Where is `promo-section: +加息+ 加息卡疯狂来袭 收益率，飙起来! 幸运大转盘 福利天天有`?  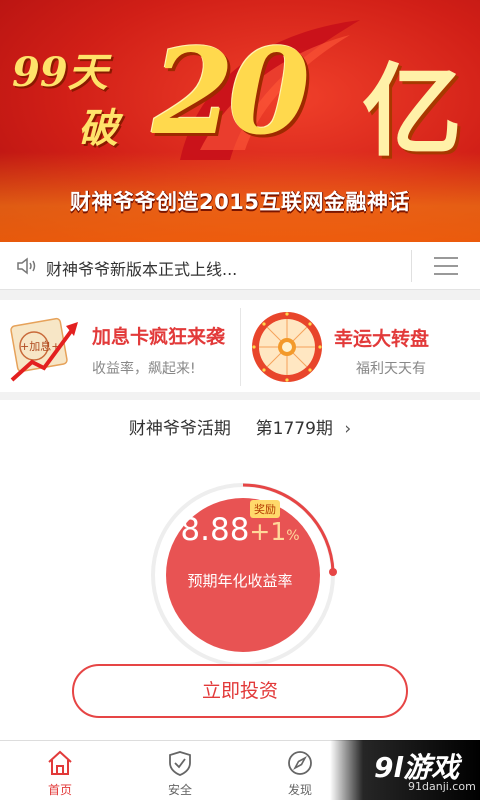
promo-section: +加息+ 加息卡疯狂来袭 收益率，飙起来! 幸运大转盘 福利天天有 is located at coordinates (240, 346).